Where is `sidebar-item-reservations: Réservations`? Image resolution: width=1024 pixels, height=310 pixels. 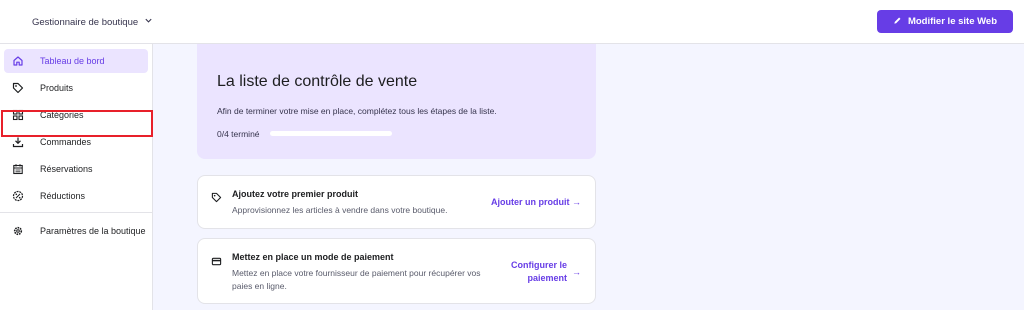
sidebar-item-reservations: Réservations is located at coordinates (76, 169).